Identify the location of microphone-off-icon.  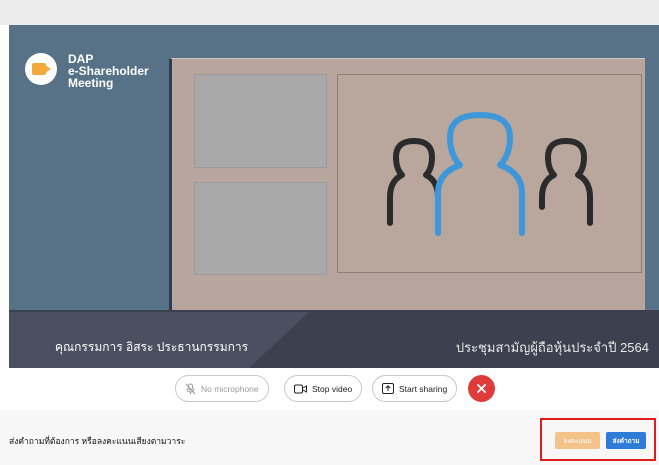
(190, 388).